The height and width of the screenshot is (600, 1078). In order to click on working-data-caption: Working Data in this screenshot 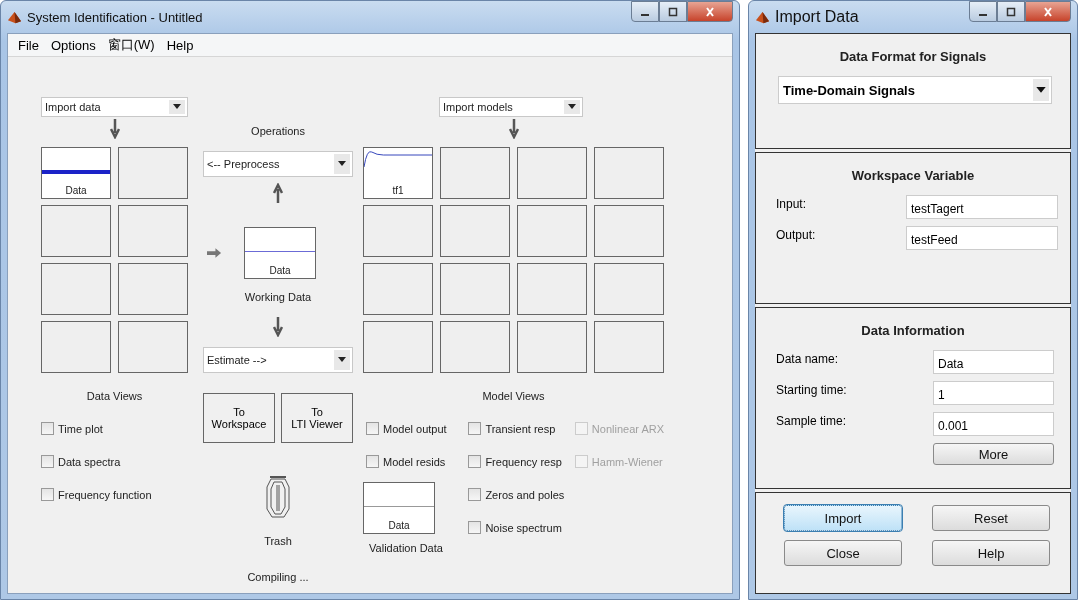, I will do `click(278, 297)`.